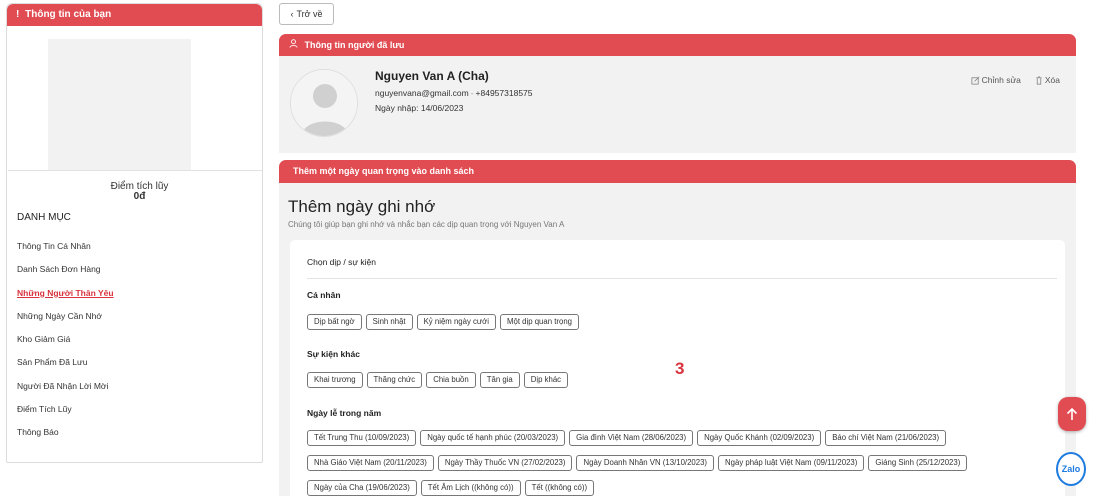 The image size is (1098, 496). Describe the element at coordinates (505, 463) in the screenshot. I see `chip-holiday: Ngày Thầy Thuốc VN (27/02/2023)` at that location.